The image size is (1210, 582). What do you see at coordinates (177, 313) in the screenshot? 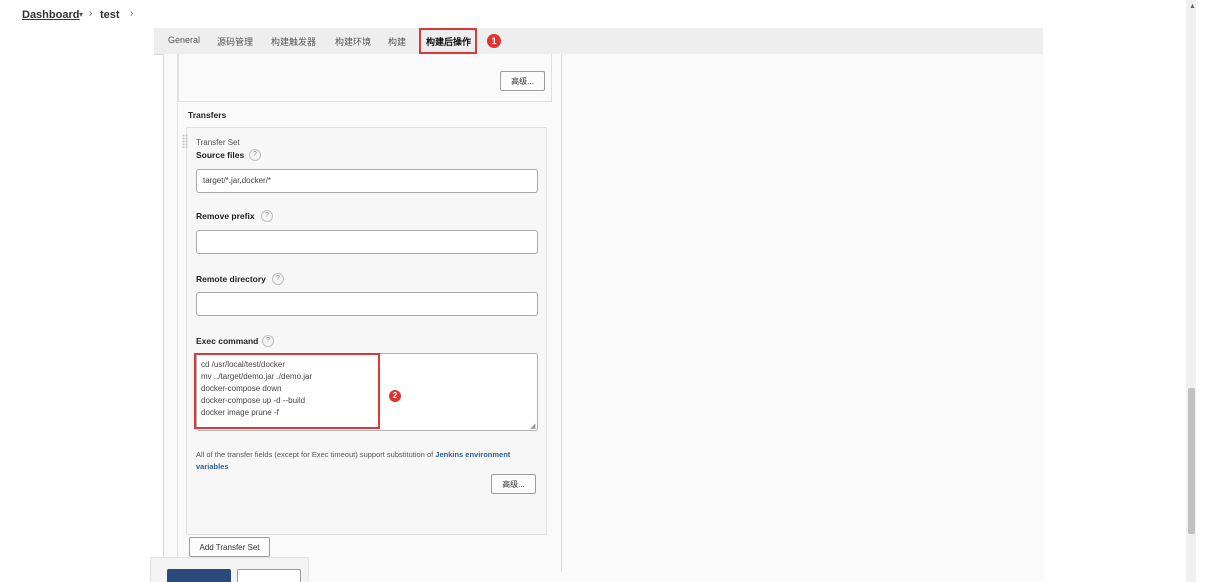
I see `section-left-border` at bounding box center [177, 313].